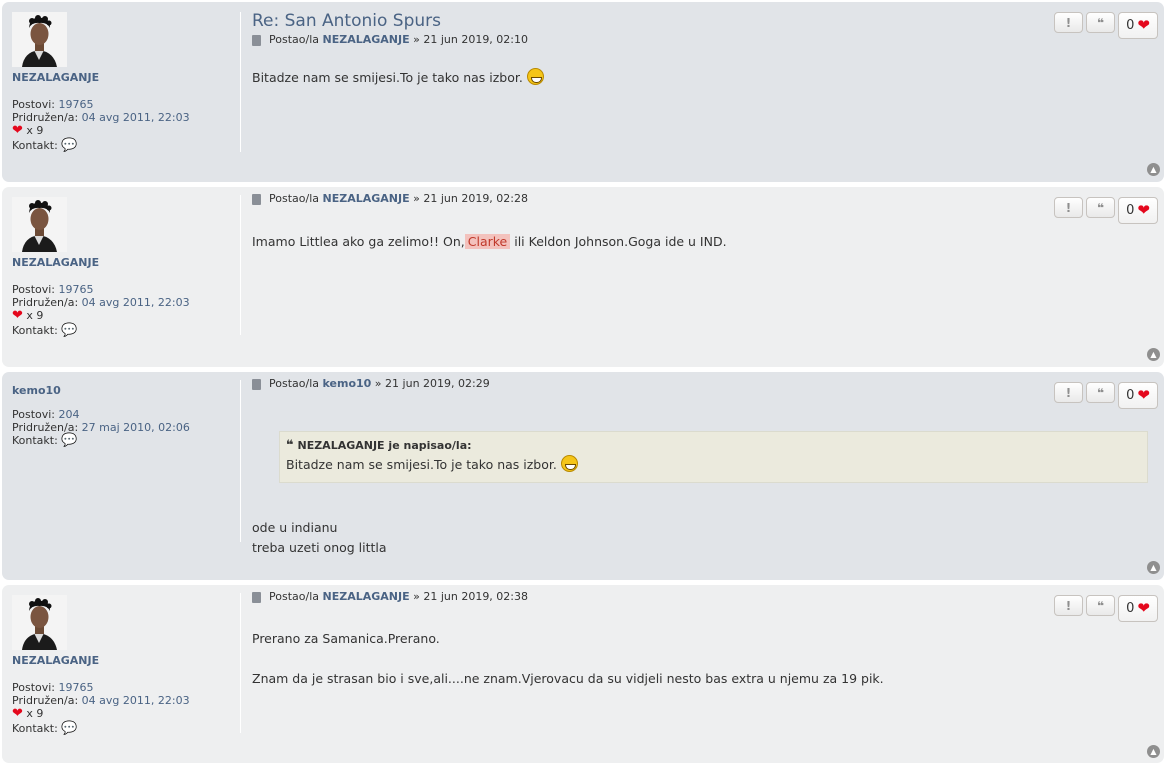  Describe the element at coordinates (69, 414) in the screenshot. I see `posts-count: 204` at that location.